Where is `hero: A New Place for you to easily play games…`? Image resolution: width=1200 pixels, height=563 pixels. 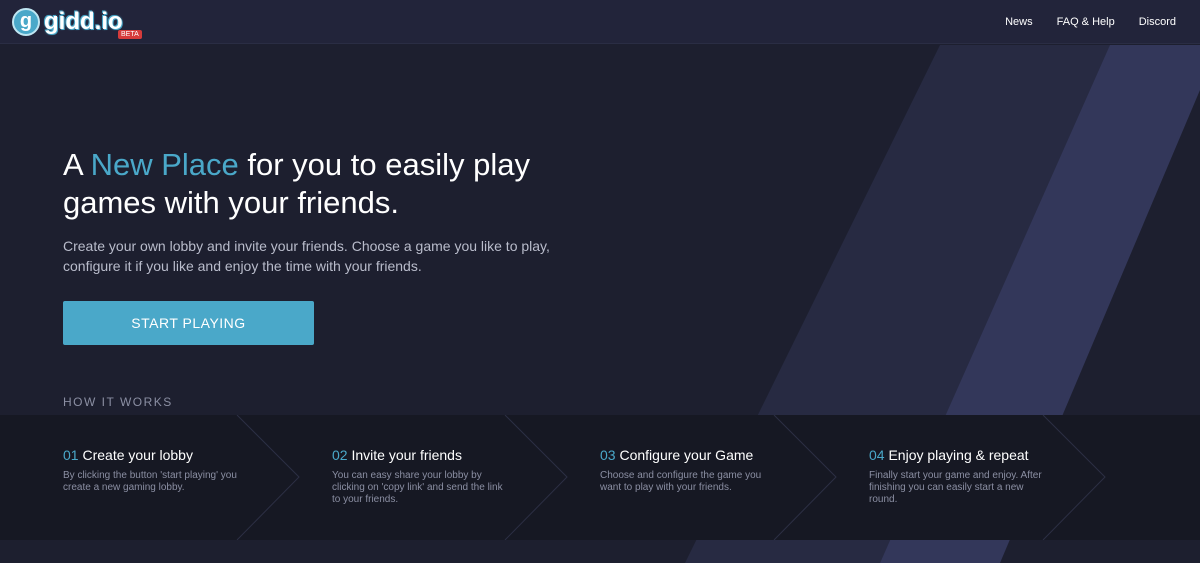
hero: A New Place for you to easily play games… is located at coordinates (313, 245).